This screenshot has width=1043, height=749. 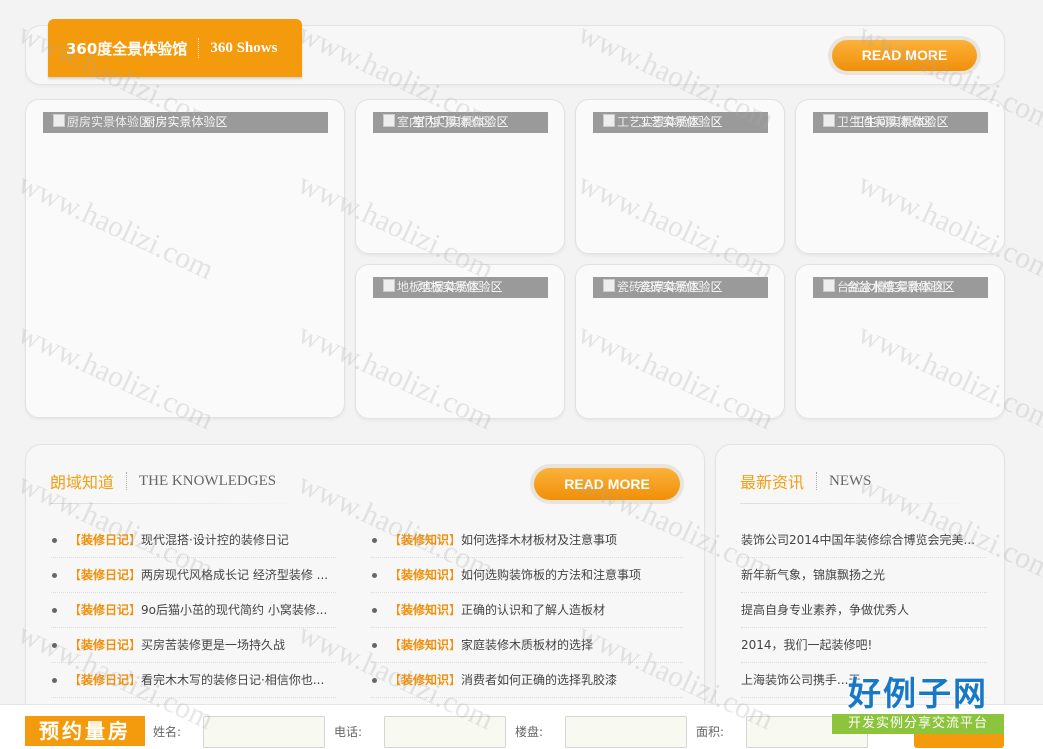 What do you see at coordinates (445, 732) in the screenshot?
I see `phone-input` at bounding box center [445, 732].